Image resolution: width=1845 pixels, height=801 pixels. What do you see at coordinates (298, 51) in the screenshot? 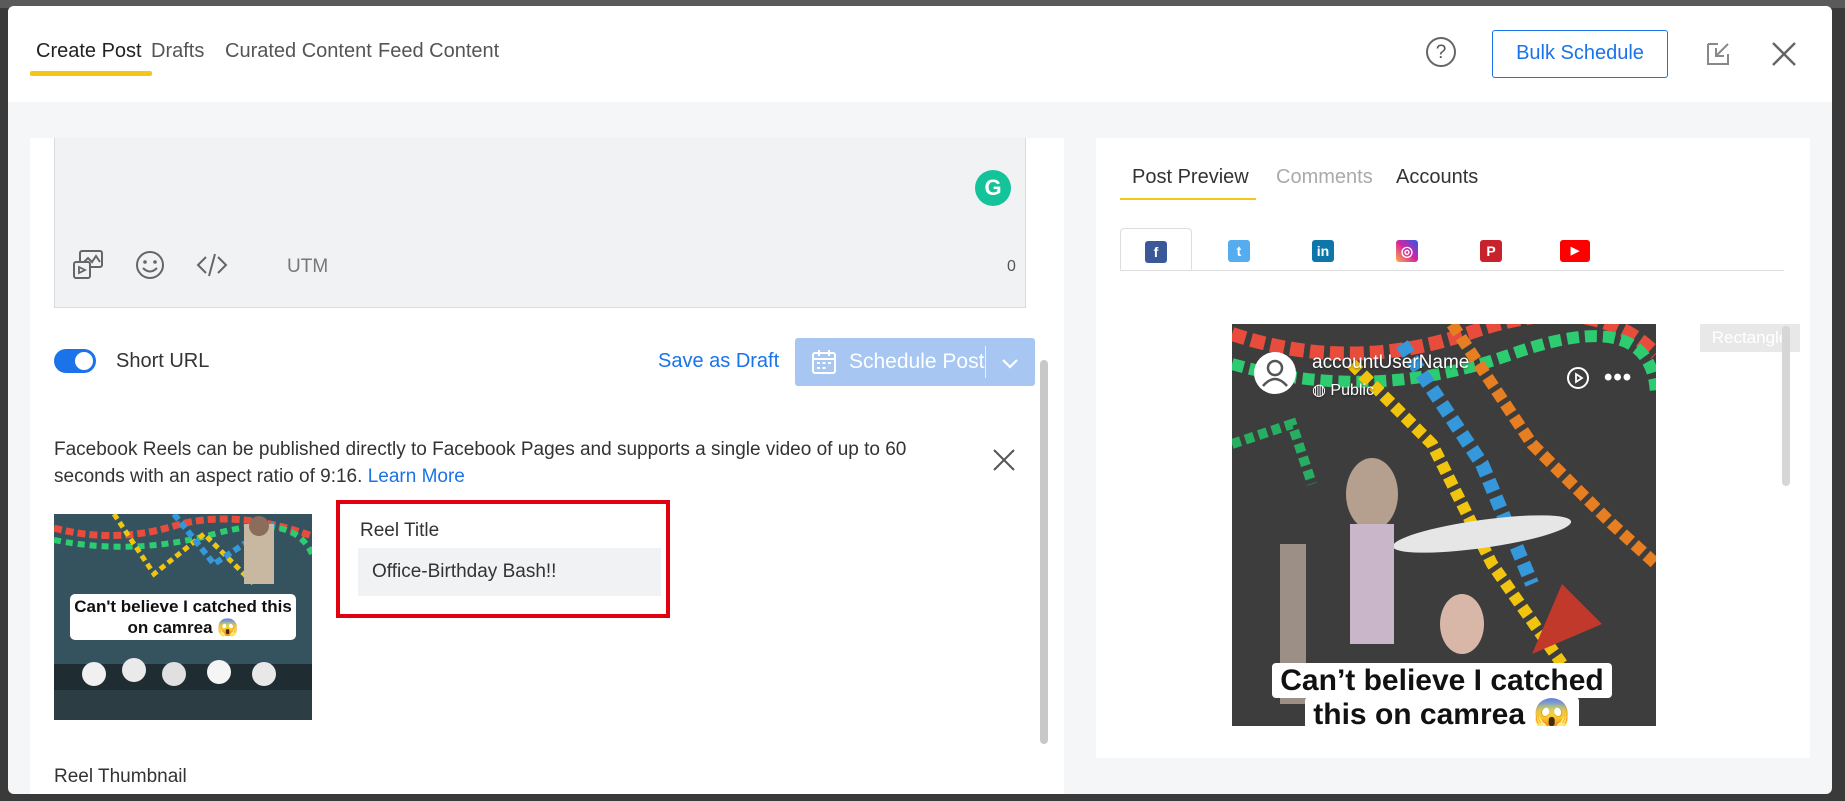
I see `tab-curated-content: Curated Content` at bounding box center [298, 51].